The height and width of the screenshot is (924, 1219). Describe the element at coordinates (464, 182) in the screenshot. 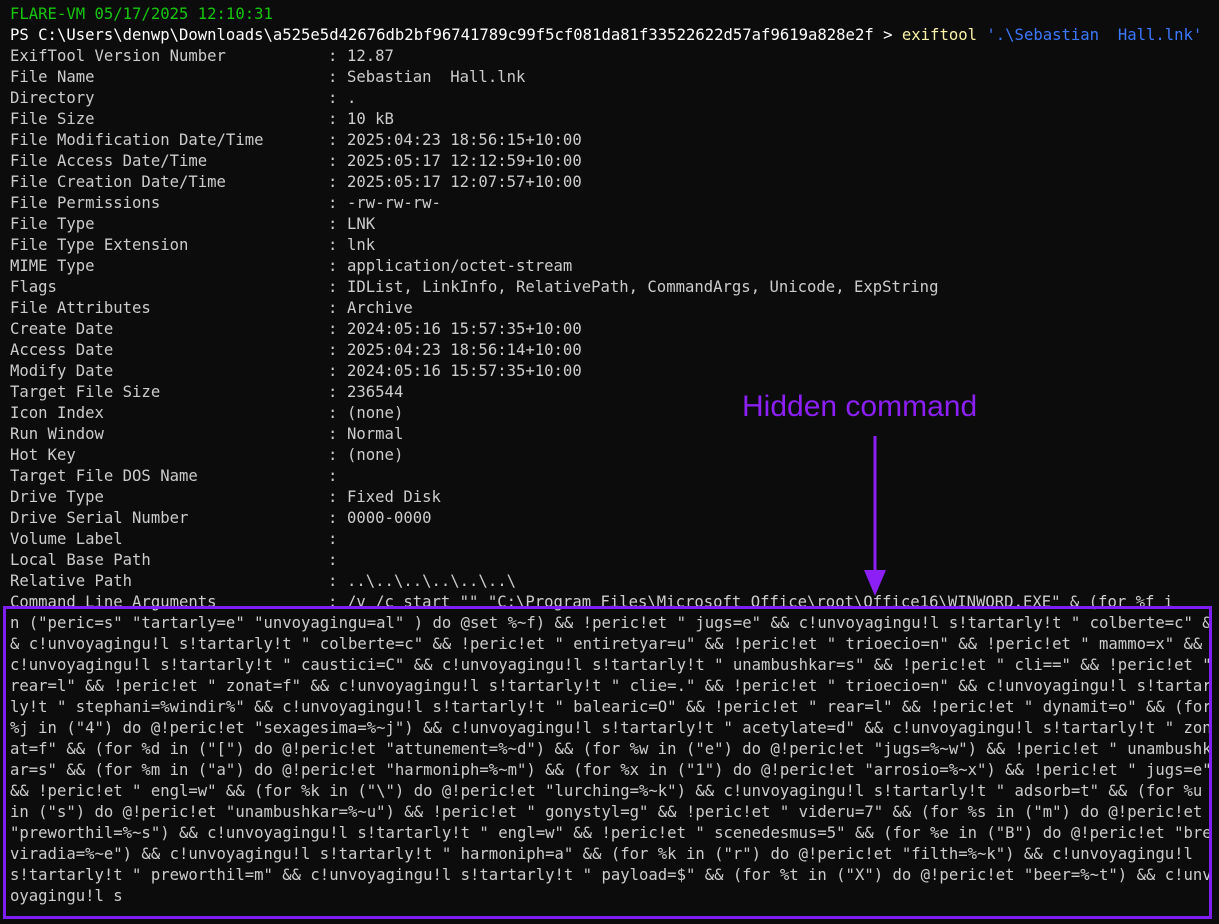

I see `field-value: 2025:05:17 12:07:57+10:00` at that location.